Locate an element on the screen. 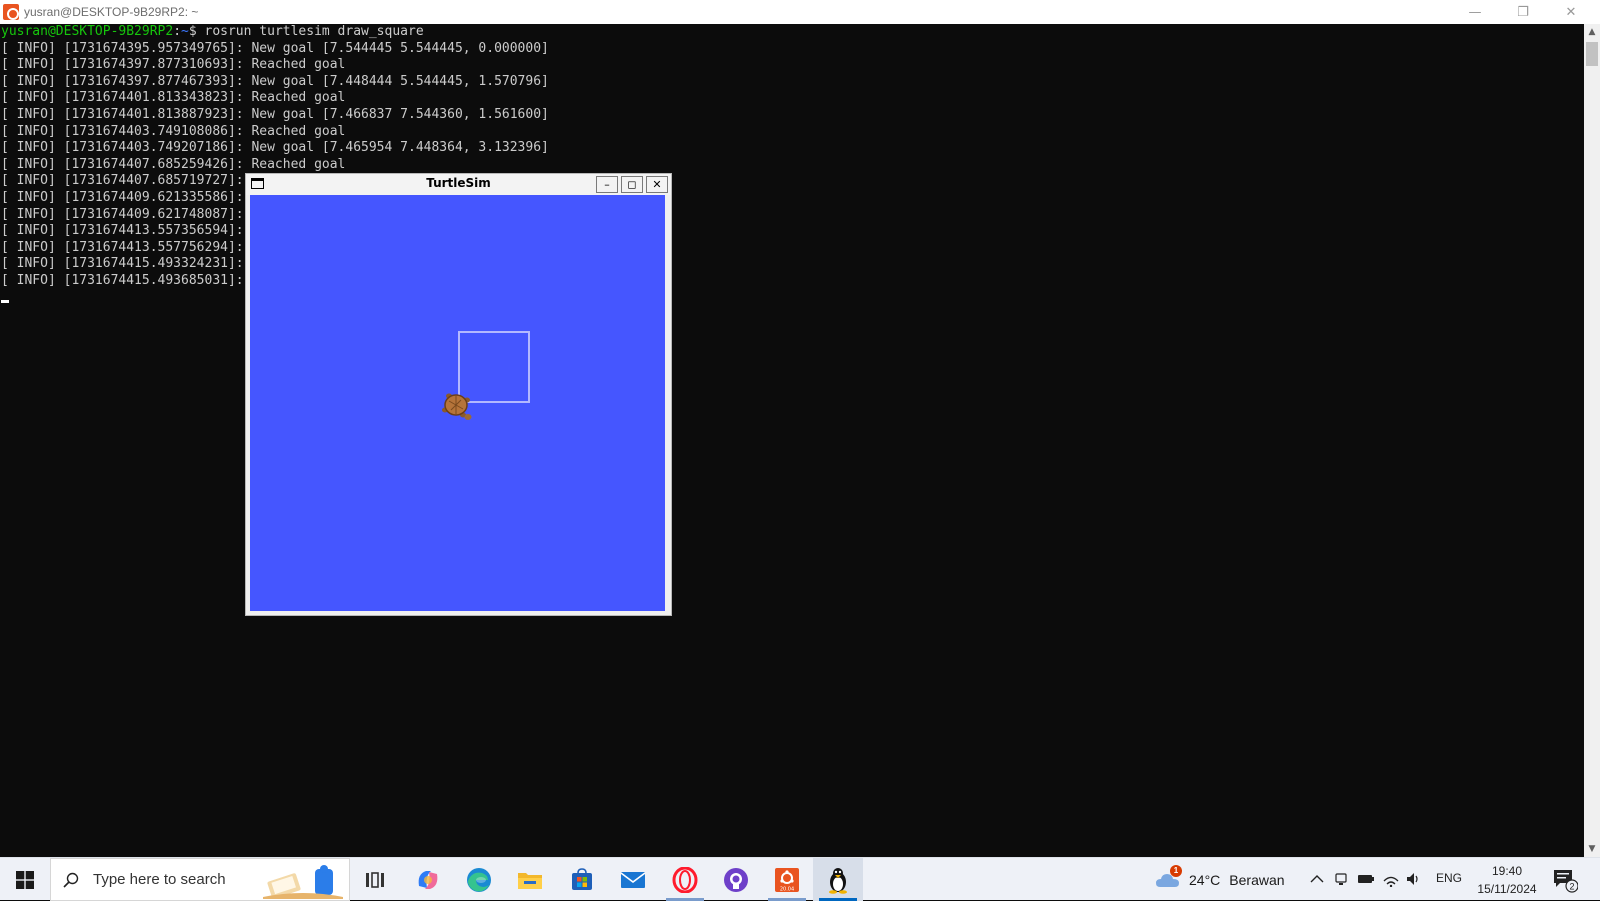  microsoft-store-button is located at coordinates (582, 879).